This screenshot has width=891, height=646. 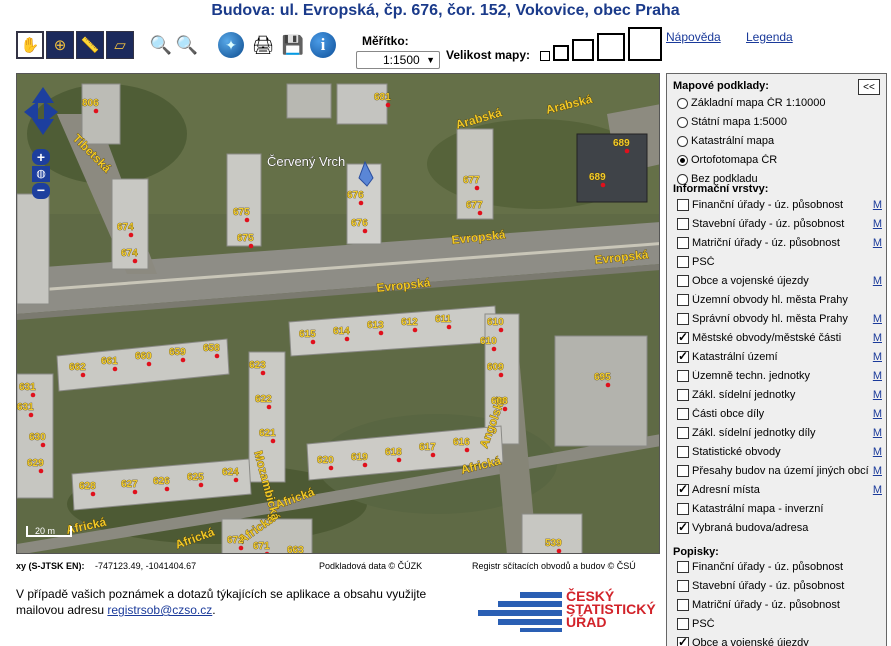 I want to click on layer-row: Katastrální území M, so click(x=779, y=357).